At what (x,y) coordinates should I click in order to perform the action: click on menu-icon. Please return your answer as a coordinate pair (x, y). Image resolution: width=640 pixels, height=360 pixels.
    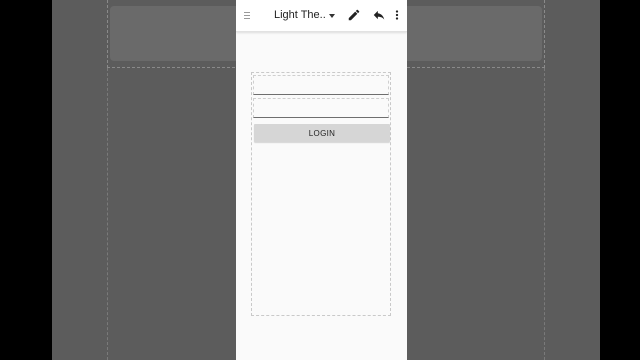
    Looking at the image, I should click on (247, 15).